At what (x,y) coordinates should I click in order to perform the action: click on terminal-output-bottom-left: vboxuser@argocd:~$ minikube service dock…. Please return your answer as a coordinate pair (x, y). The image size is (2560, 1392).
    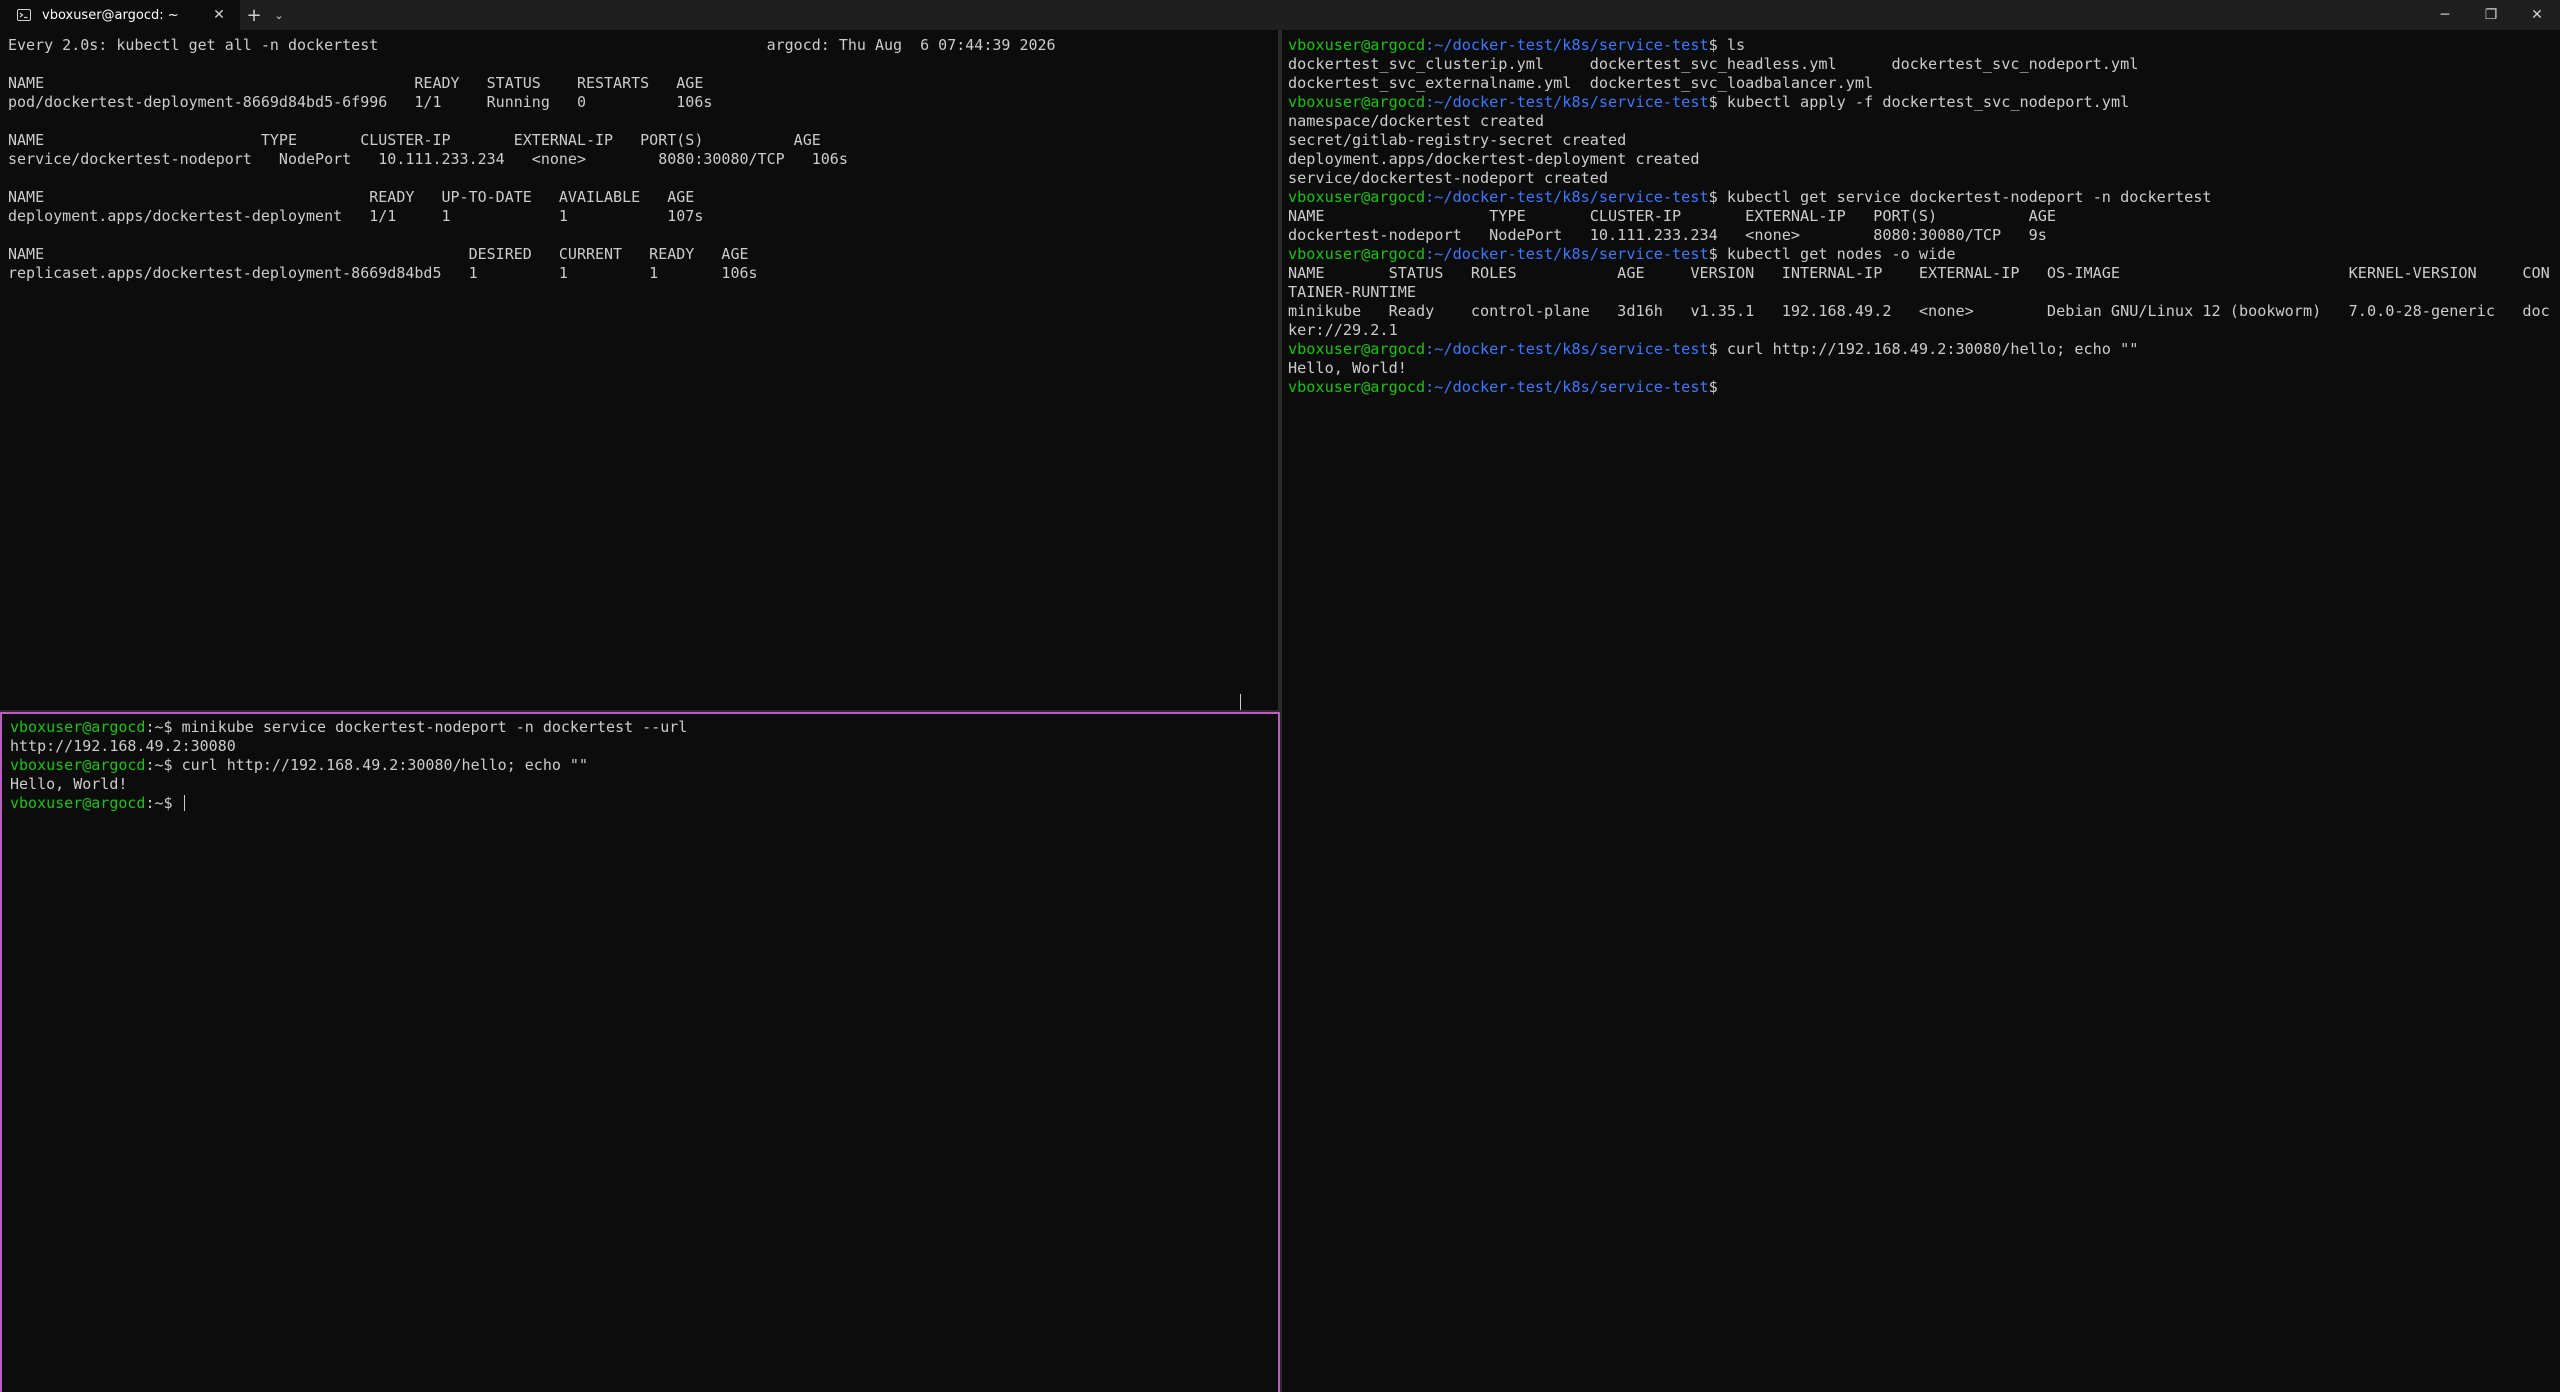
    Looking at the image, I should click on (640, 766).